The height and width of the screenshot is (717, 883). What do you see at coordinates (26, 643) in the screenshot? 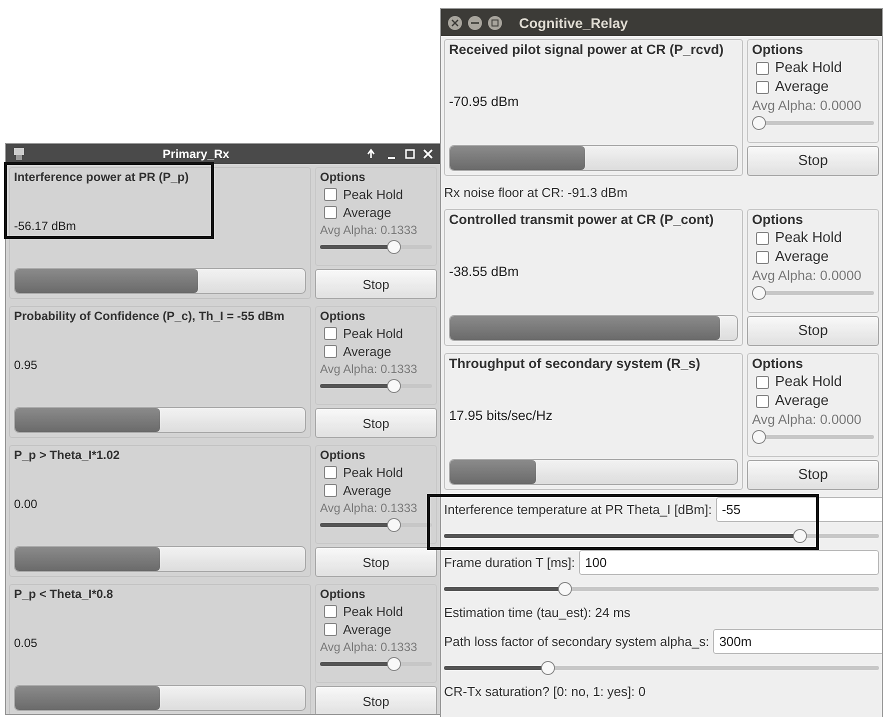
I see `reading-value: 0.05` at bounding box center [26, 643].